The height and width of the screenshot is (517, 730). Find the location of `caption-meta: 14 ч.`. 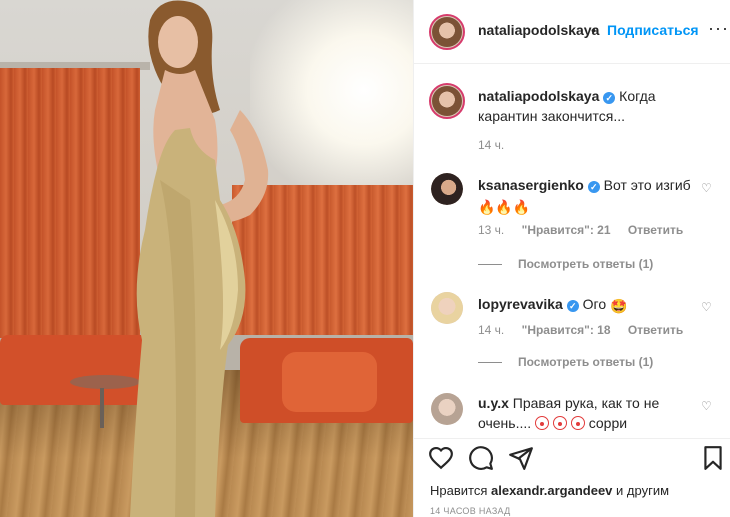

caption-meta: 14 ч. is located at coordinates (498, 145).